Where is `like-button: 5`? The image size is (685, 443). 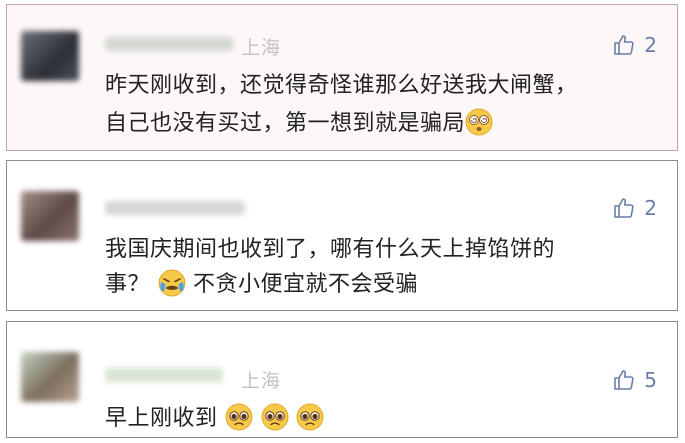
like-button: 5 is located at coordinates (634, 380).